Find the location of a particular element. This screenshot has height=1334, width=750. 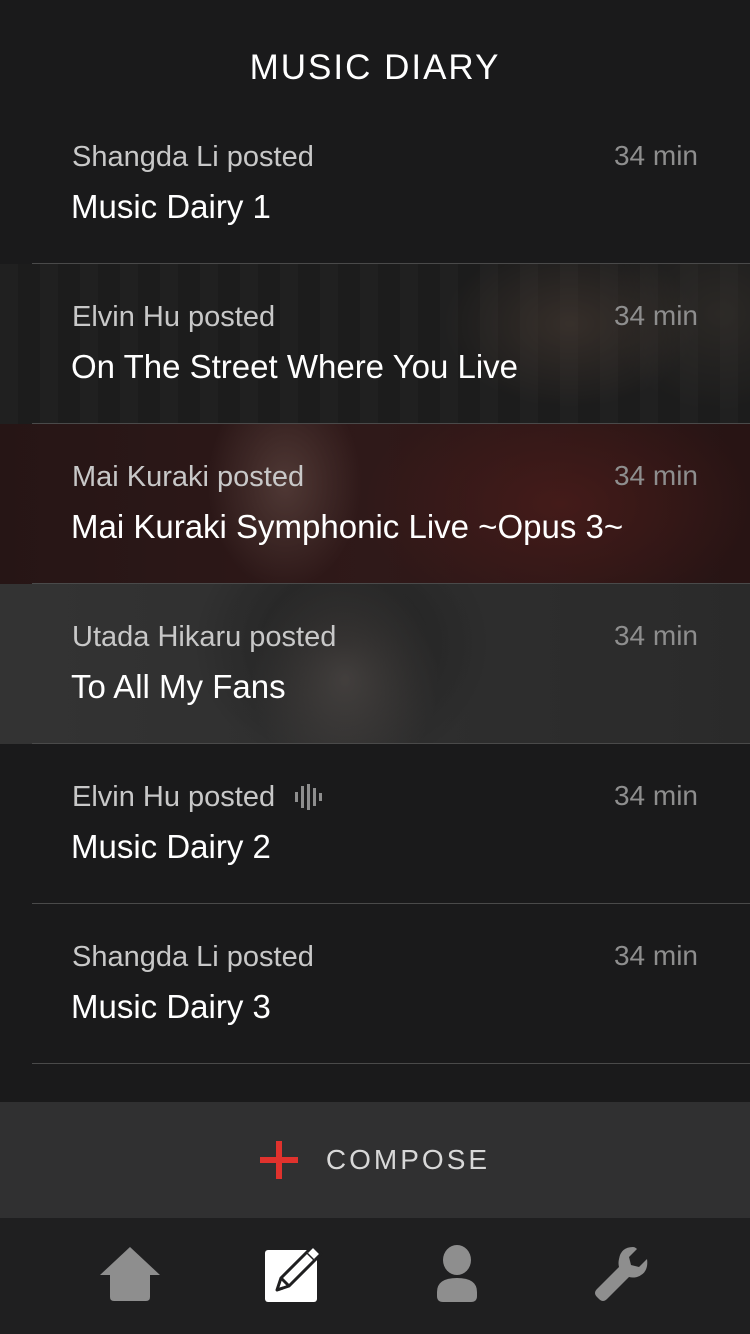

plus-icon is located at coordinates (278, 1160).